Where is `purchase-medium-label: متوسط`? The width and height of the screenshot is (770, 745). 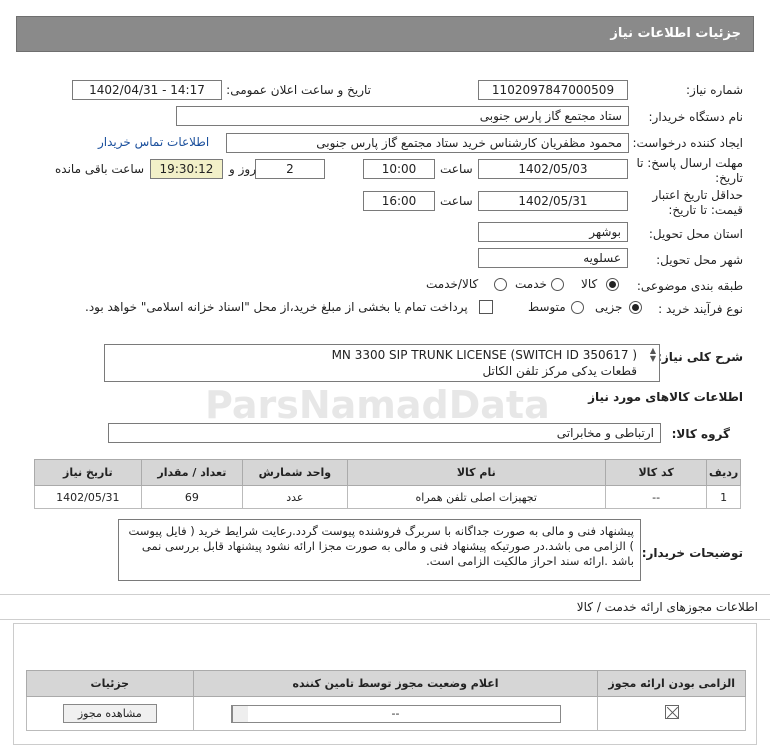 purchase-medium-label: متوسط is located at coordinates (547, 307).